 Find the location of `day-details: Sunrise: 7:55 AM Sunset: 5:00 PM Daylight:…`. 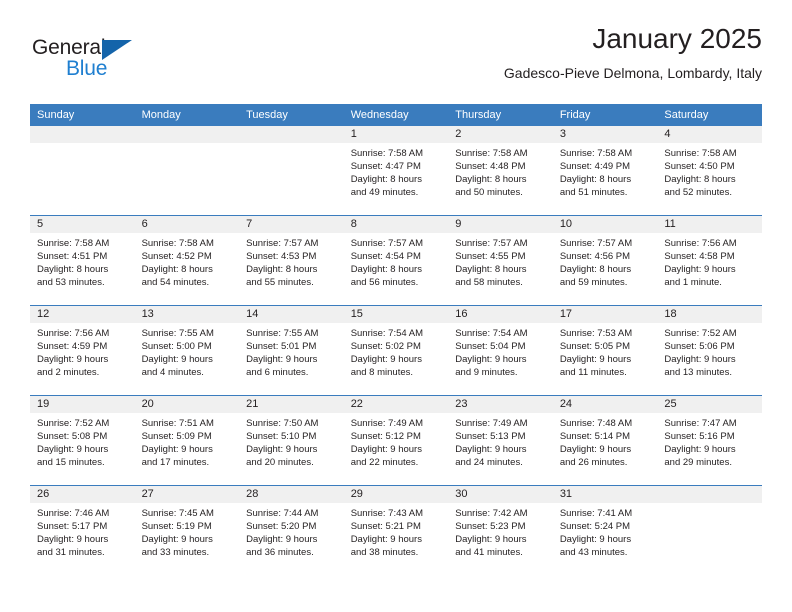

day-details: Sunrise: 7:55 AM Sunset: 5:00 PM Daylight:… is located at coordinates (187, 351).